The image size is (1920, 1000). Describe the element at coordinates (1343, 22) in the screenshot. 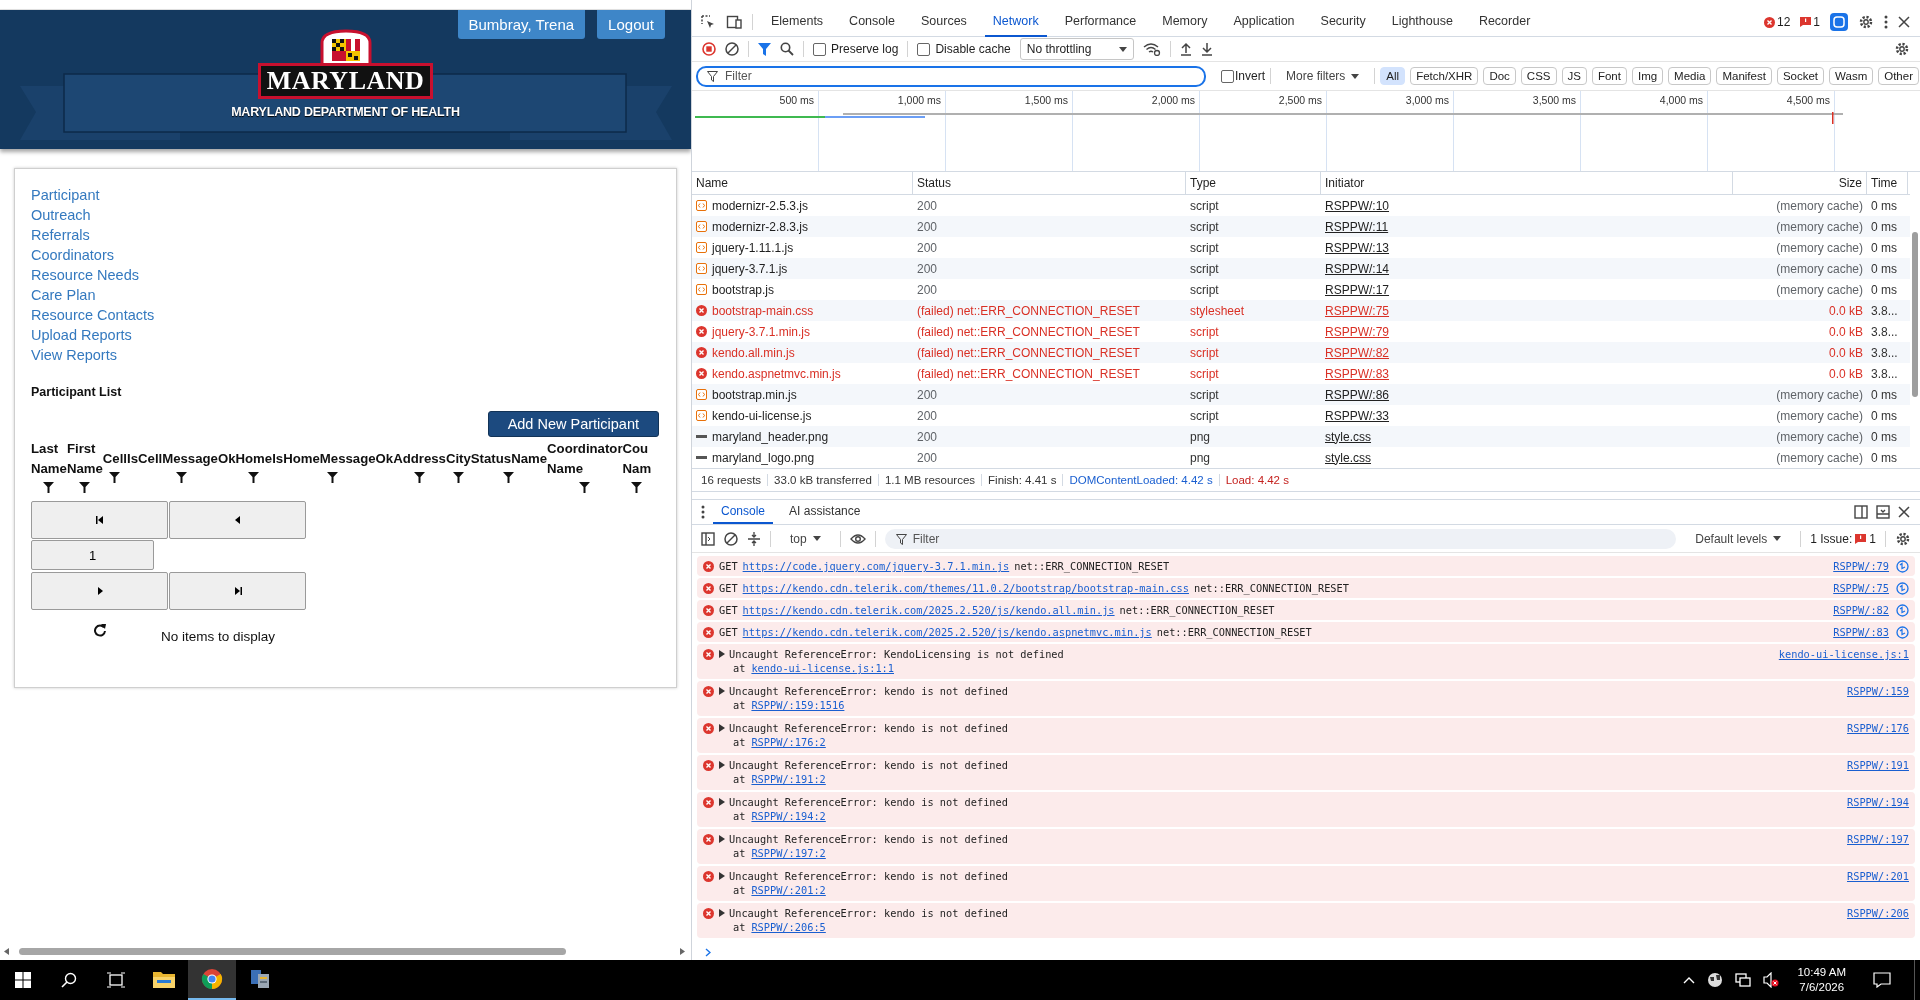

I see `devtools-tab: Security` at that location.